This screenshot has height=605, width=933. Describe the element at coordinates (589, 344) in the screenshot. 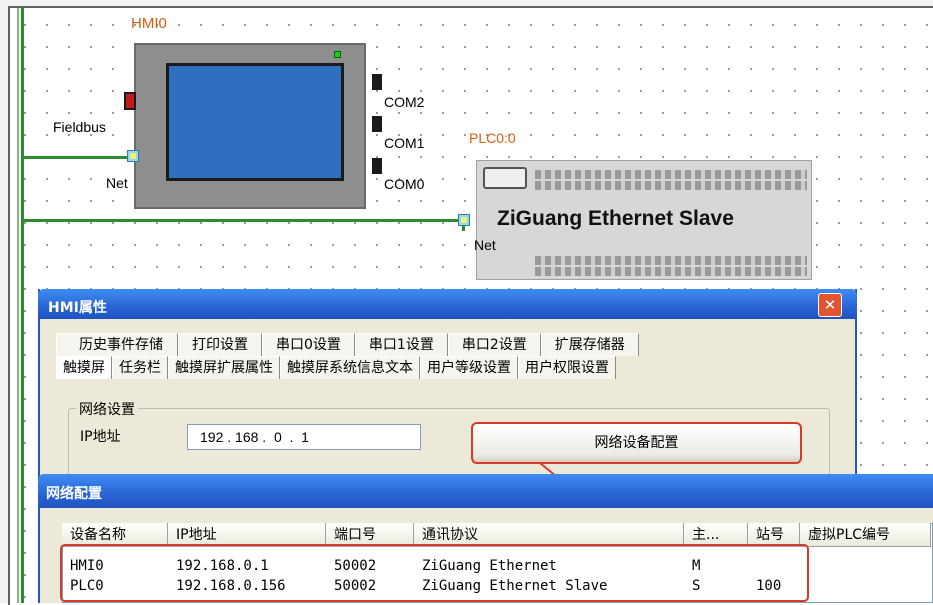

I see `tab-ext-storage: 扩展存储器` at that location.